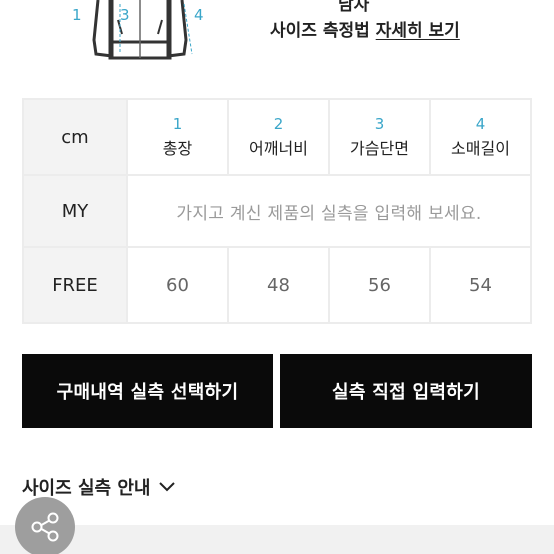  What do you see at coordinates (167, 487) in the screenshot?
I see `chevron-down-icon` at bounding box center [167, 487].